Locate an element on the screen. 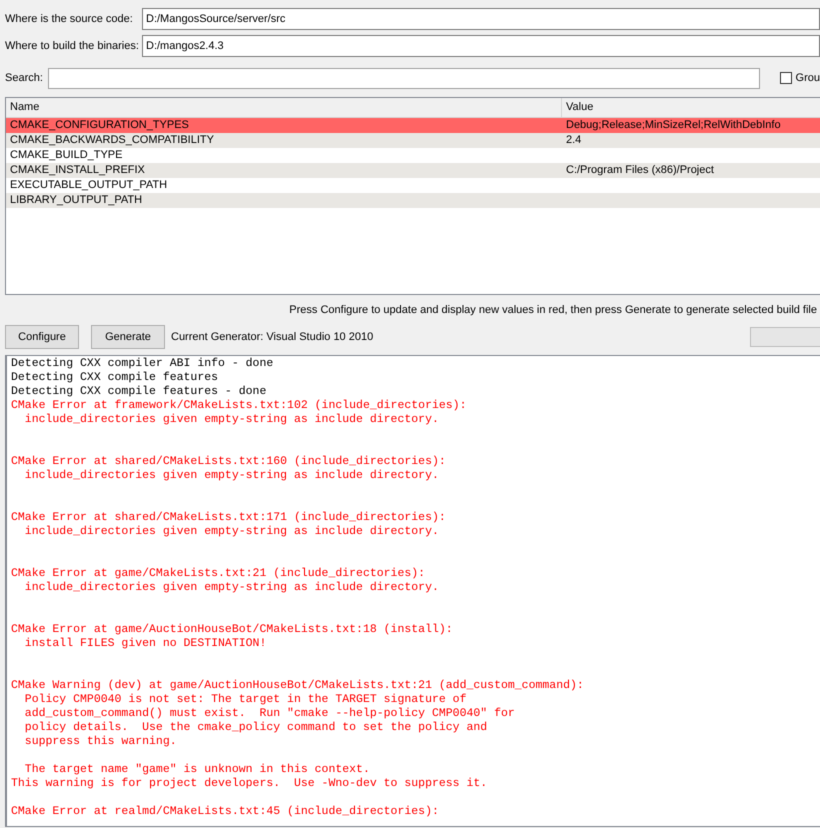  warning-line: The target name "game" is unknown in this context. is located at coordinates (197, 770).